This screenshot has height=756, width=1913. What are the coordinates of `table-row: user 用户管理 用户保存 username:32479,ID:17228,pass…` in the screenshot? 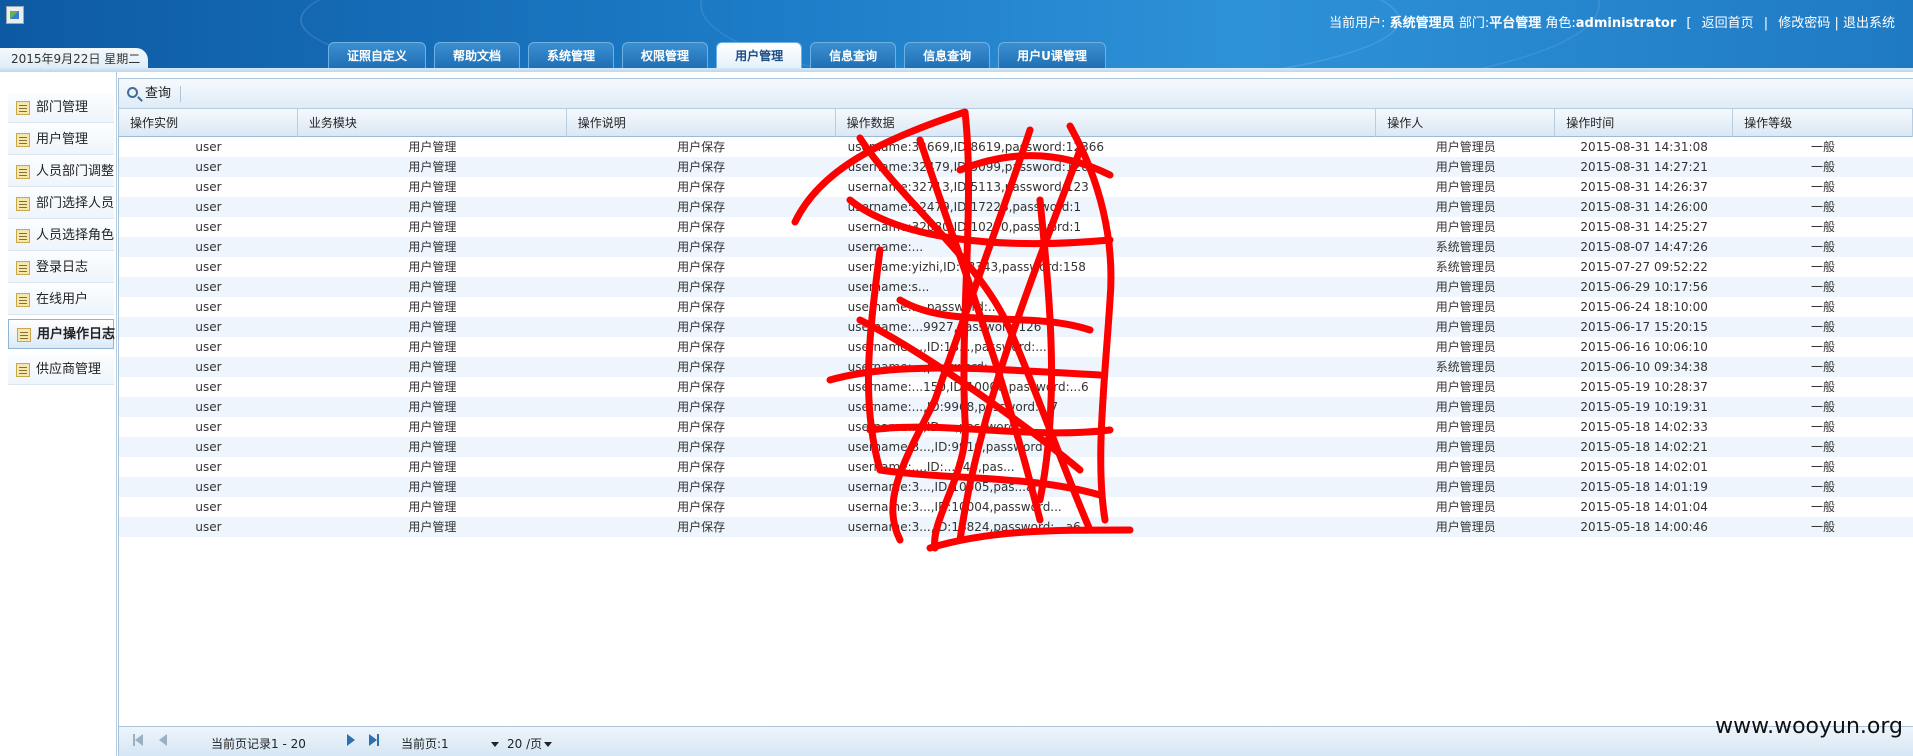 It's located at (1016, 207).